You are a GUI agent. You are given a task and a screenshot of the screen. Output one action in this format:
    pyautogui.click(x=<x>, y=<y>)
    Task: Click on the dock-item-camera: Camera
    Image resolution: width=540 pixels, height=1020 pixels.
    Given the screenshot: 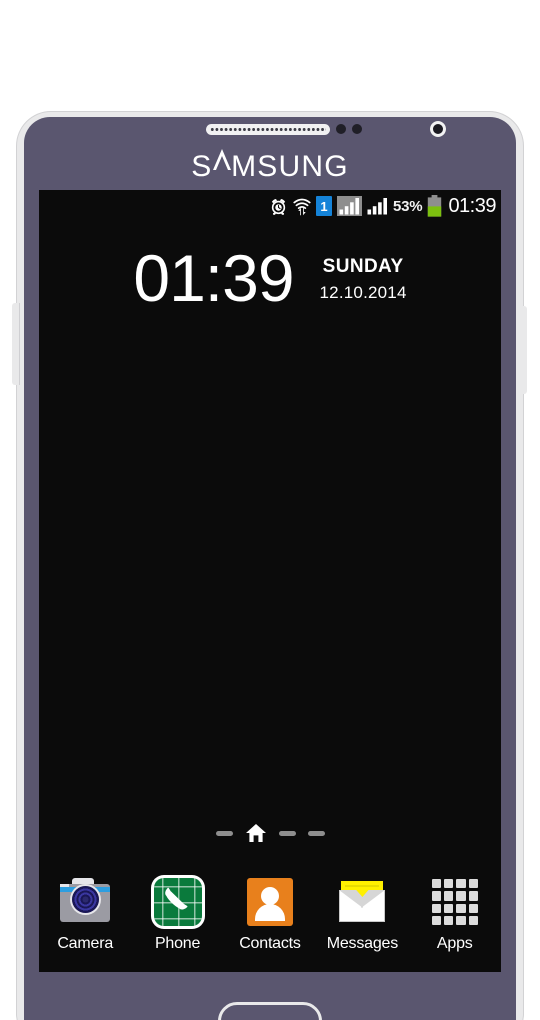 What is the action you would take?
    pyautogui.click(x=85, y=914)
    